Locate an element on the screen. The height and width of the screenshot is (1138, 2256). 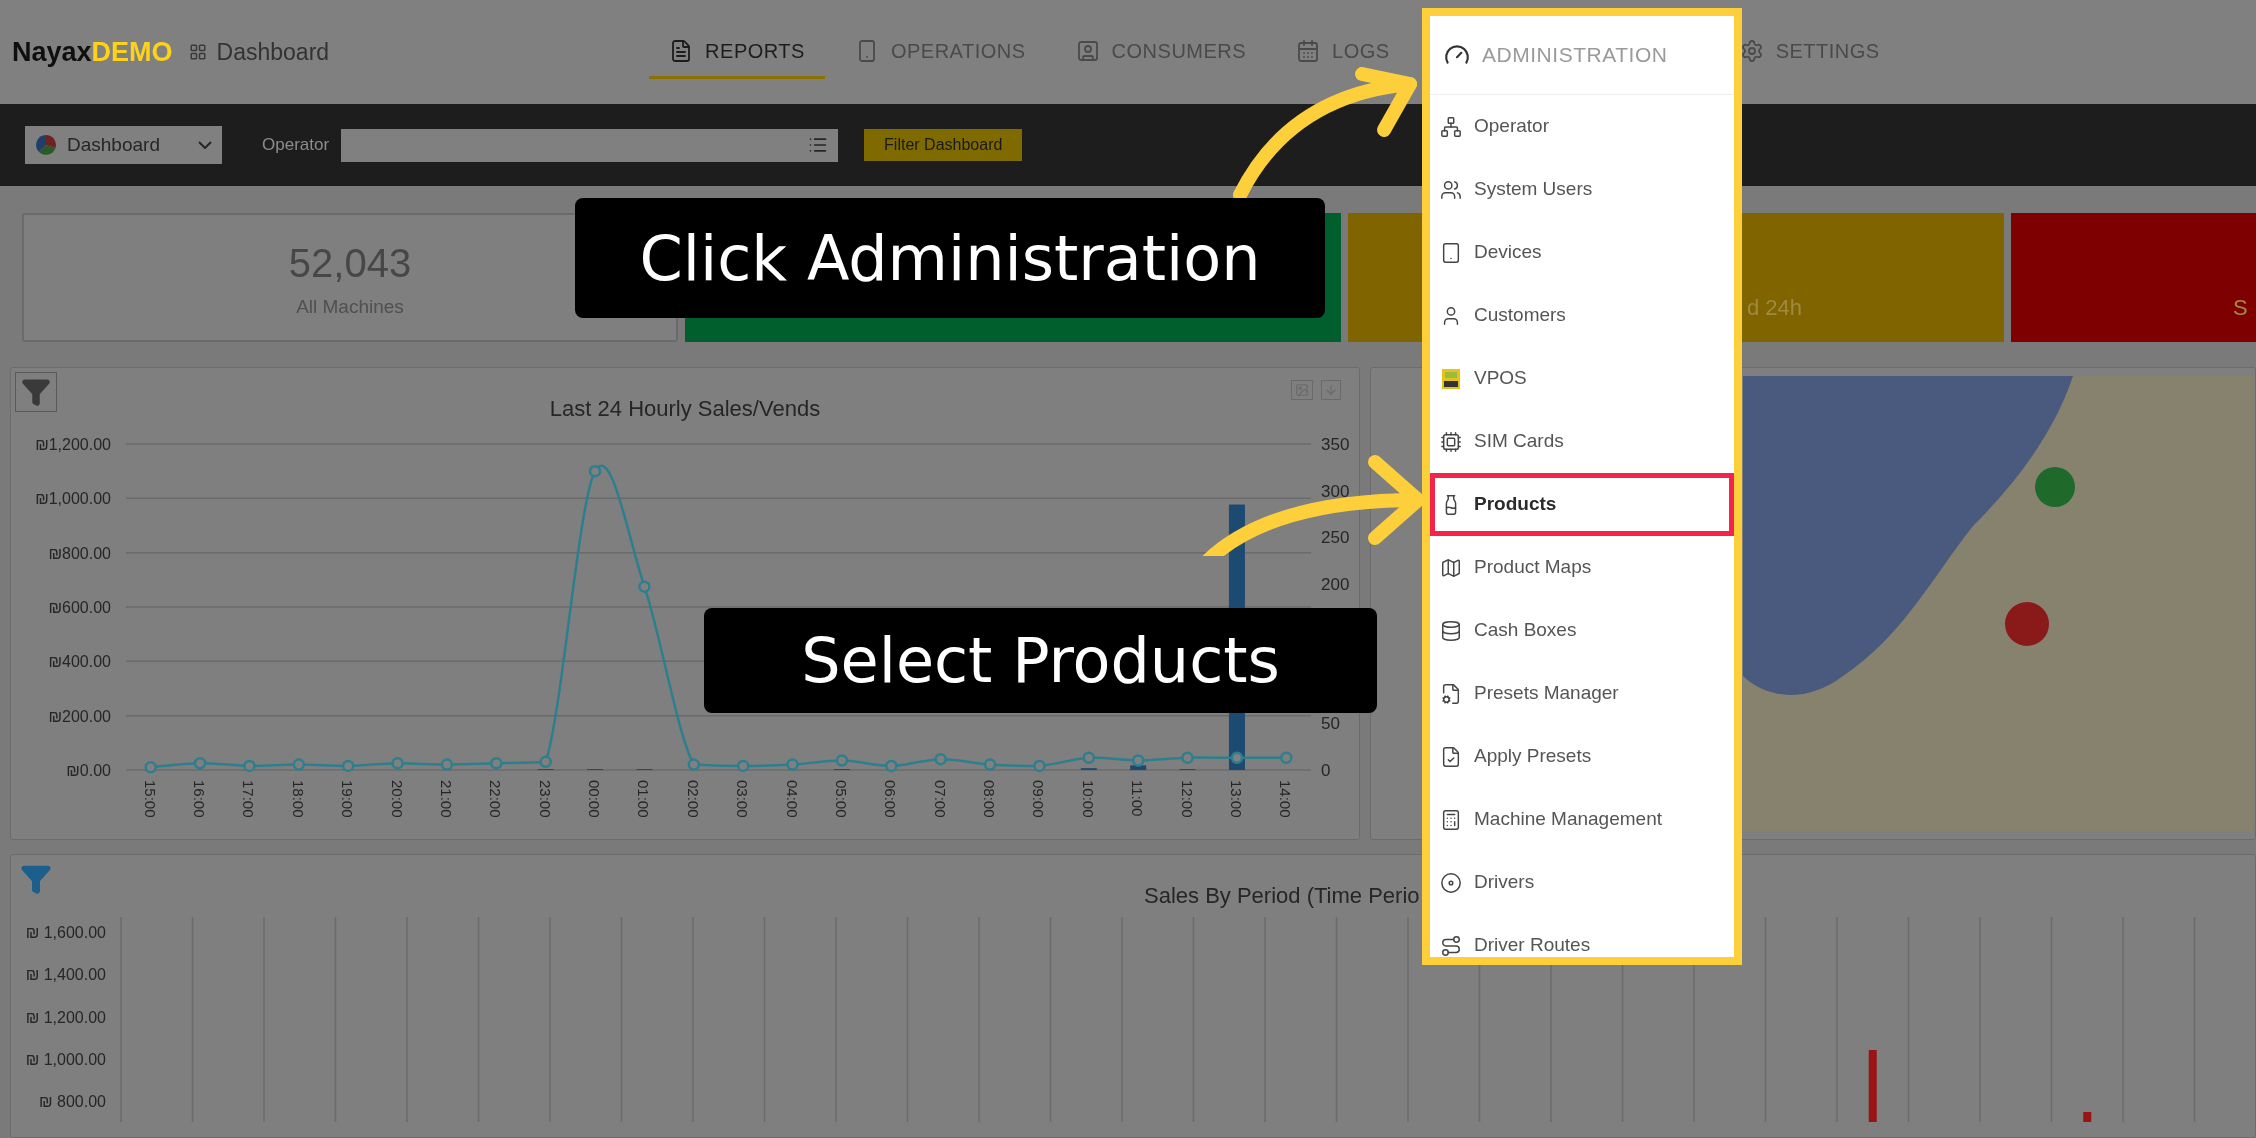
axis-label: 01:00 is located at coordinates (644, 799).